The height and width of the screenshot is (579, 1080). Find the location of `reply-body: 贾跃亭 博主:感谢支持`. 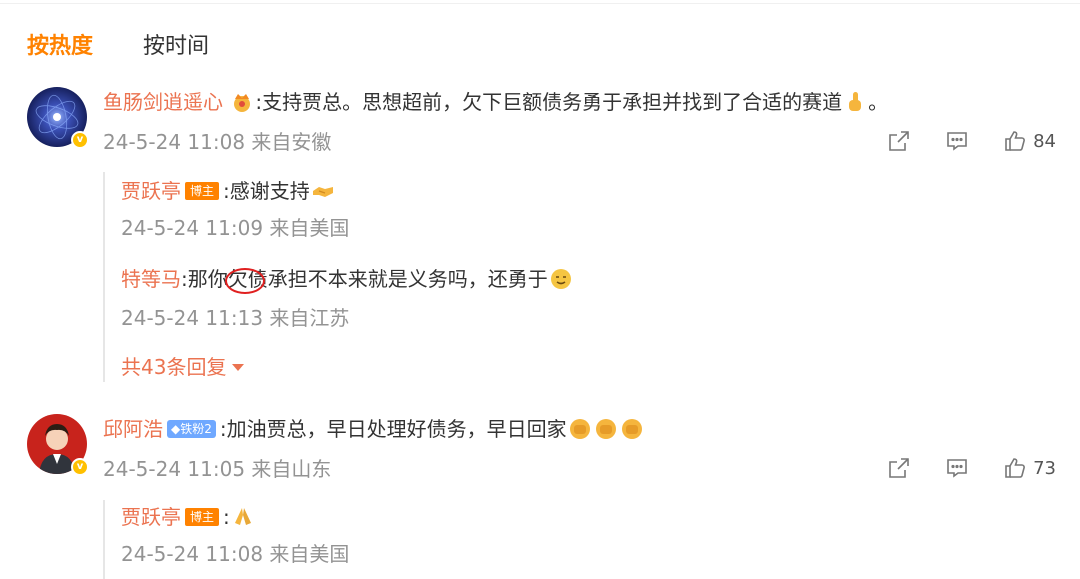

reply-body: 贾跃亭 博主:感谢支持 is located at coordinates (228, 191).